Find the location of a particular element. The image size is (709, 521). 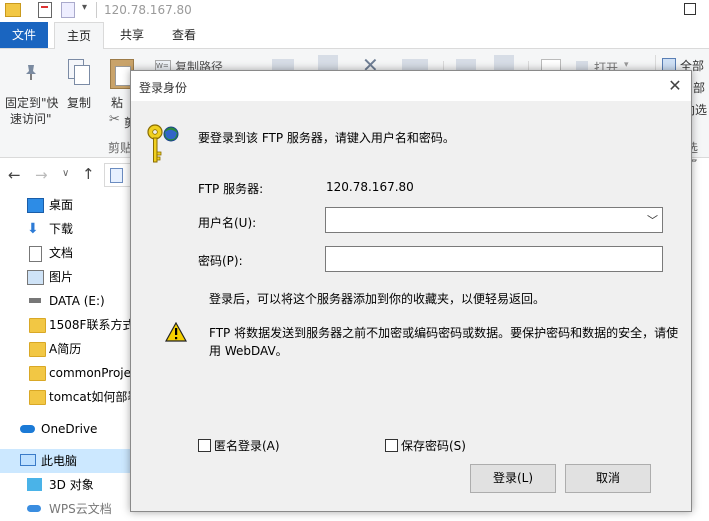

close-icon: ✕ is located at coordinates (675, 86).